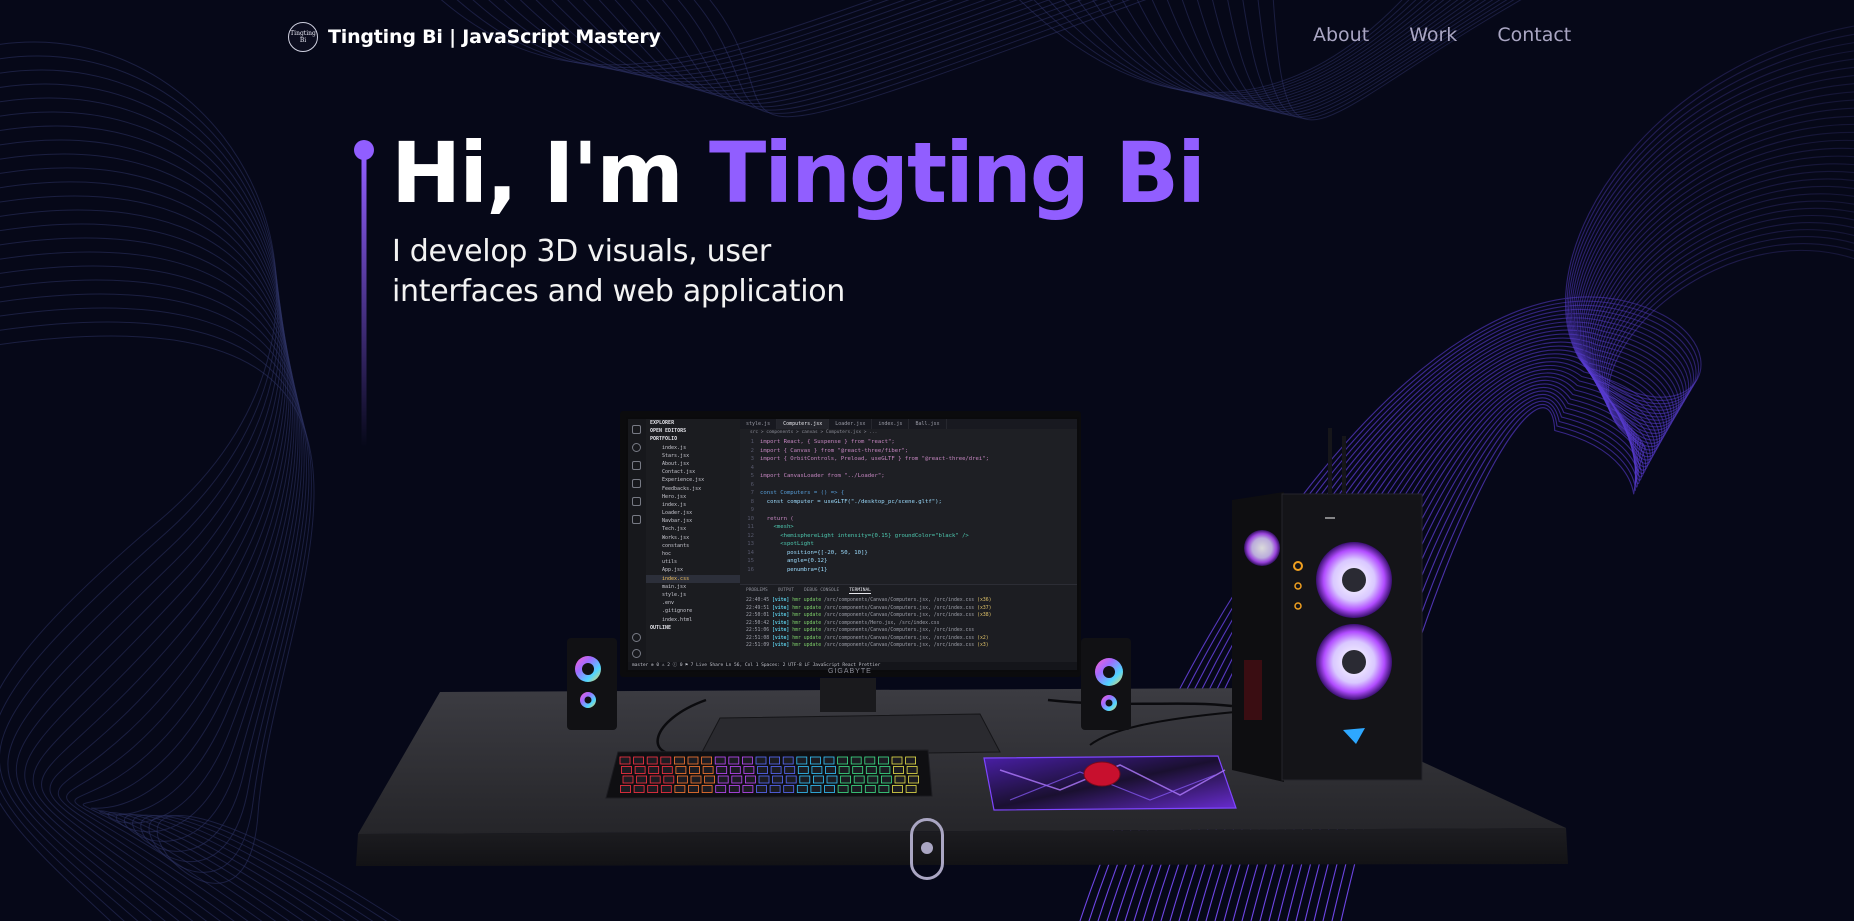  What do you see at coordinates (808, 645) in the screenshot?
I see `terminal-action: hmr update` at bounding box center [808, 645].